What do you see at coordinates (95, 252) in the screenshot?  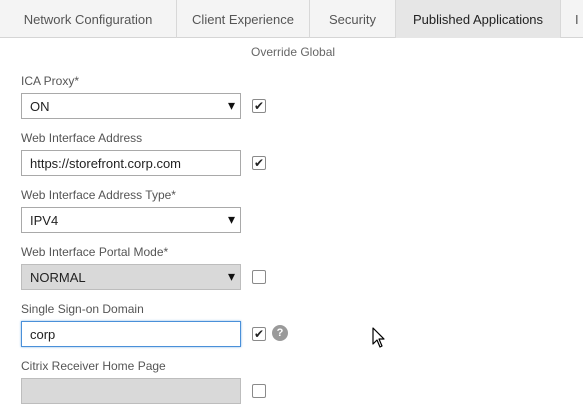 I see `web-interface-portal-mode-label: Web Interface Portal Mode*` at bounding box center [95, 252].